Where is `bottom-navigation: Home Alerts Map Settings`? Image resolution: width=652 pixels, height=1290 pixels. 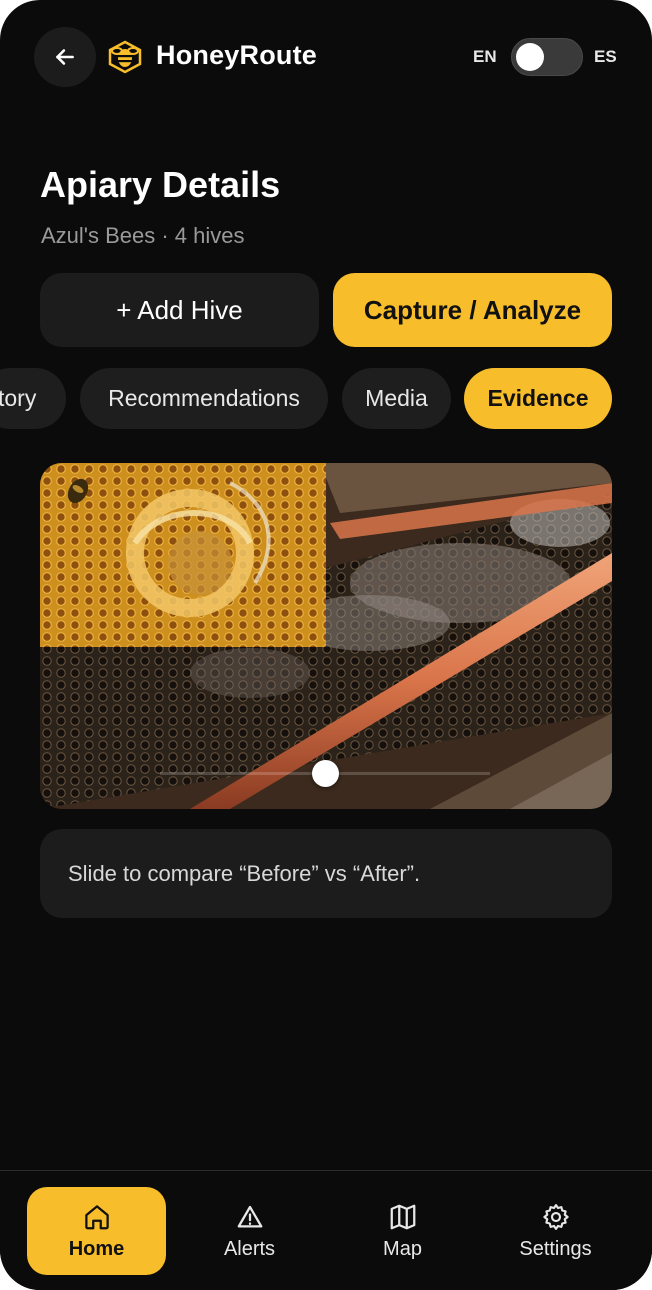 bottom-navigation: Home Alerts Map Settings is located at coordinates (326, 1230).